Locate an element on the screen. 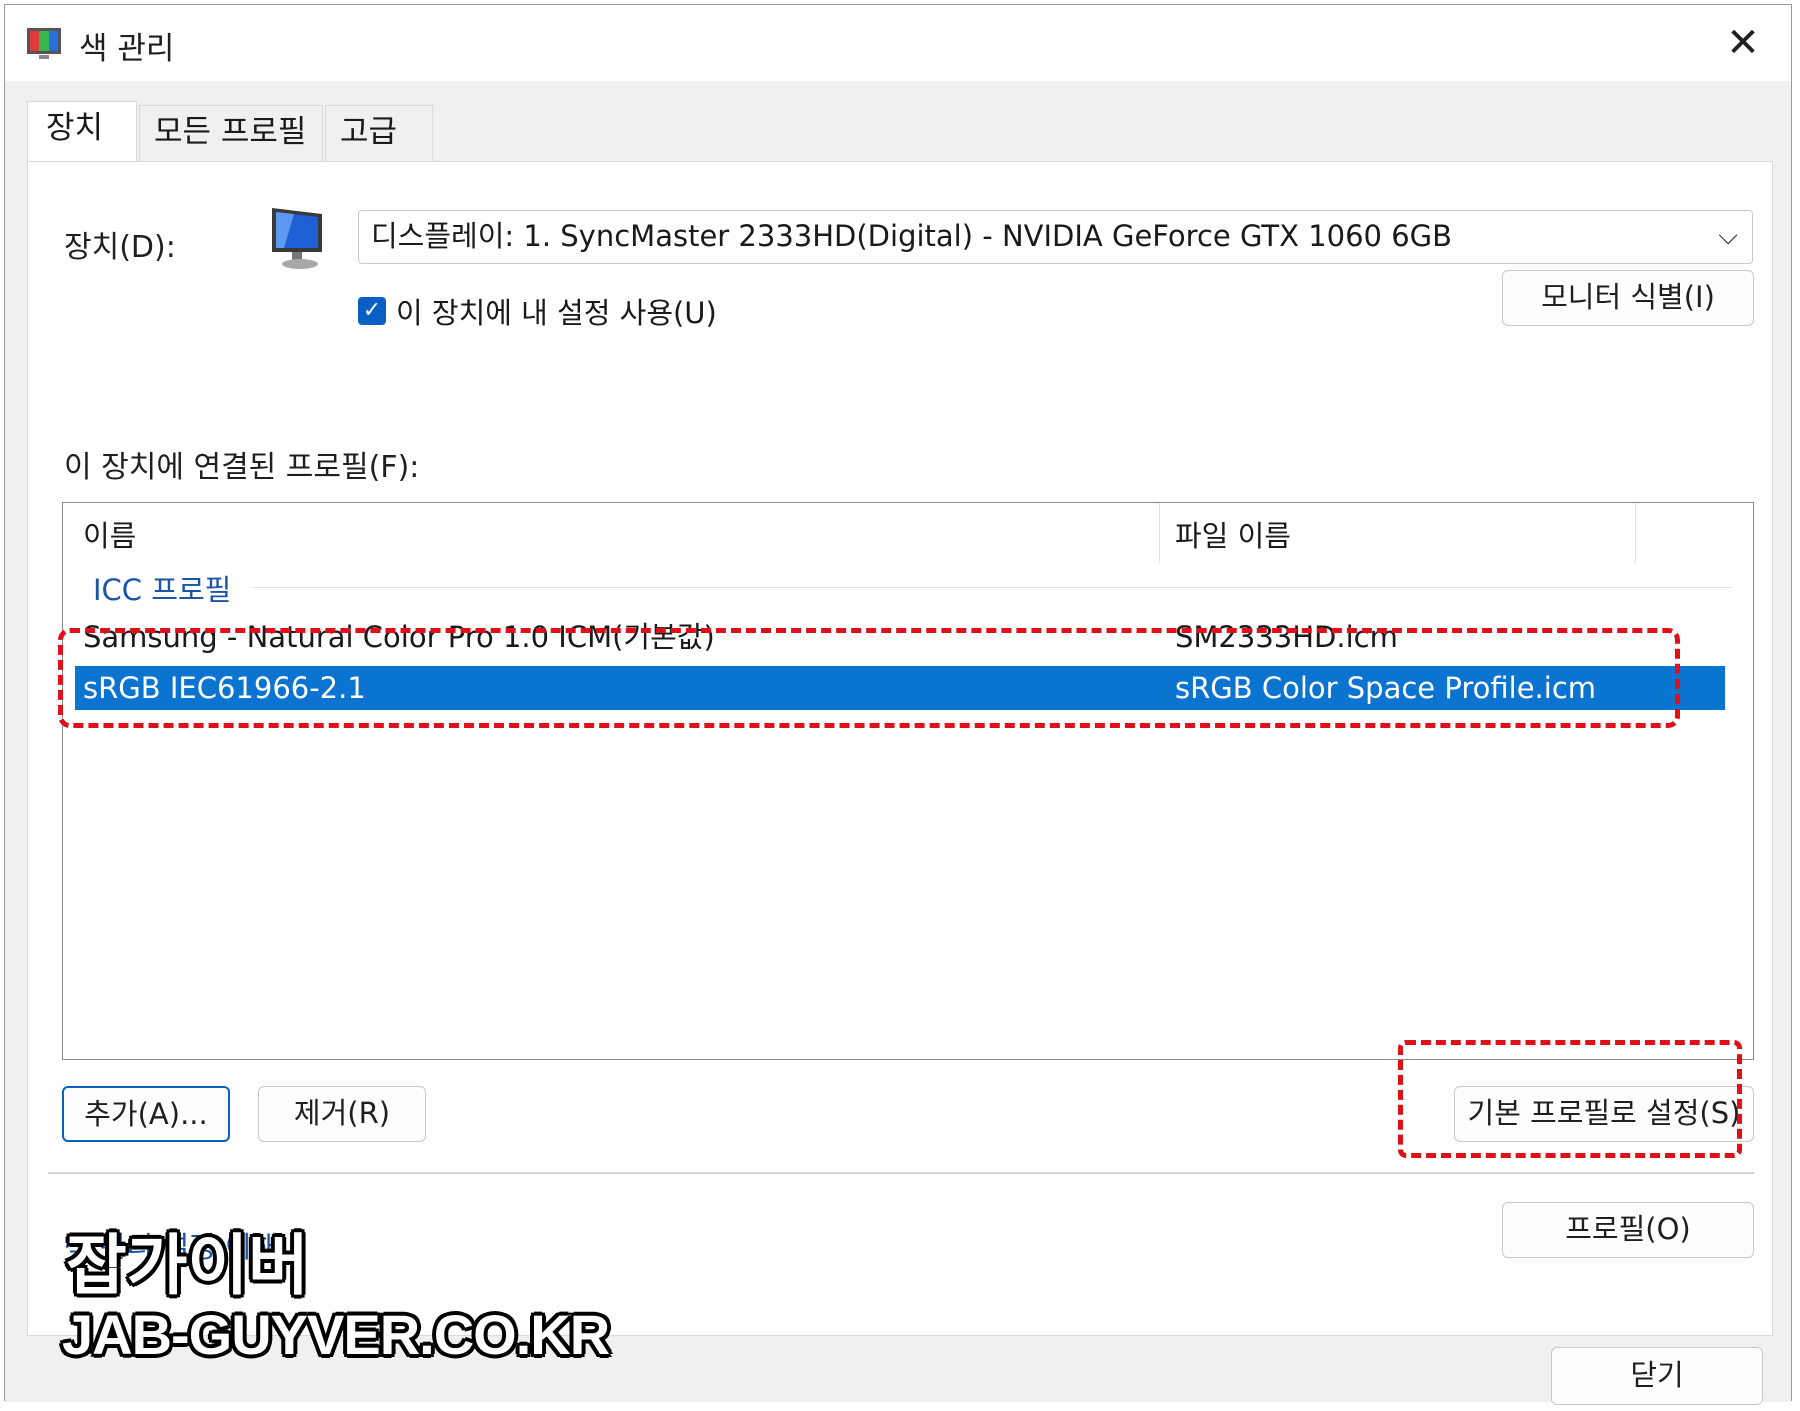  associated-profiles-label: 이 장치에 연결된 프로필(F): is located at coordinates (242, 467).